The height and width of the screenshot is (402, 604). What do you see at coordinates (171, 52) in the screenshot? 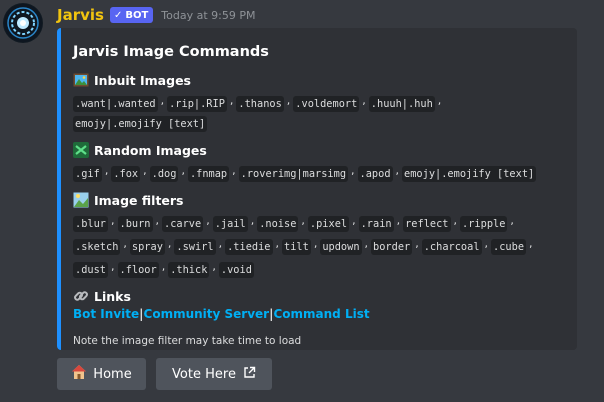
I see `embed-title: Jarvis Image Commands` at bounding box center [171, 52].